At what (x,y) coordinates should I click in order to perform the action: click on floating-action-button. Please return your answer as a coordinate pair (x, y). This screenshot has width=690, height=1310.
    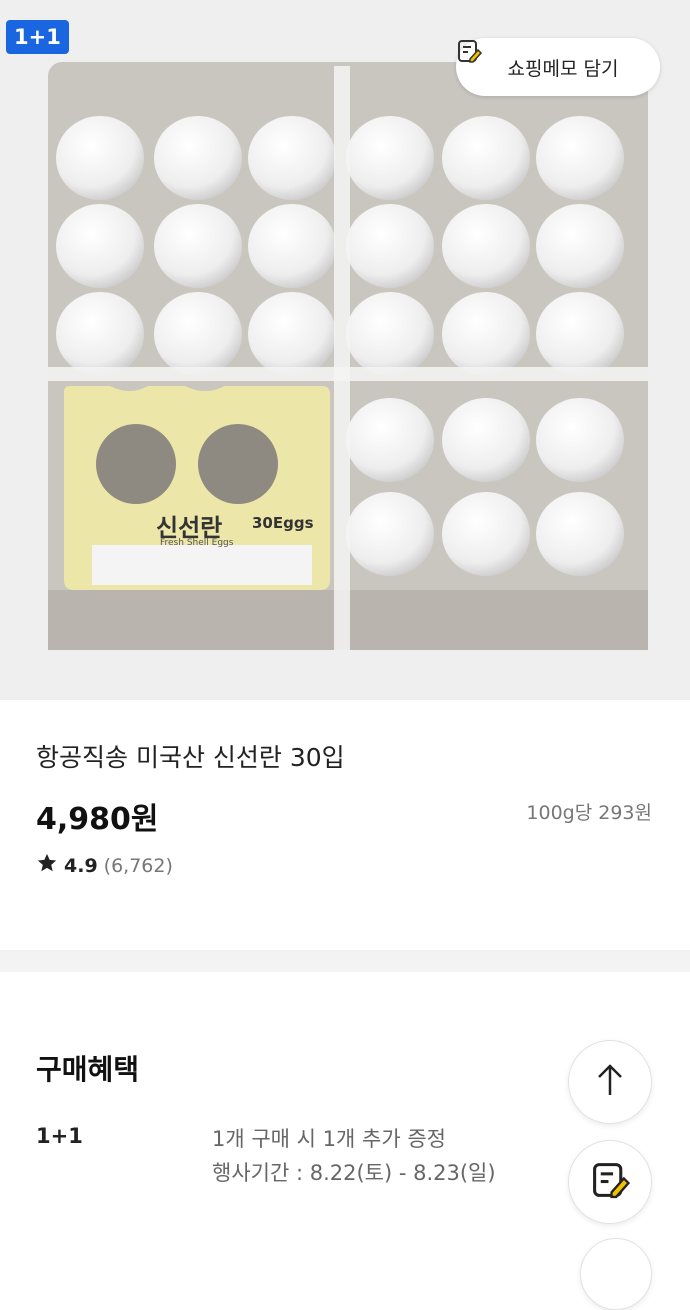
    Looking at the image, I should click on (616, 1274).